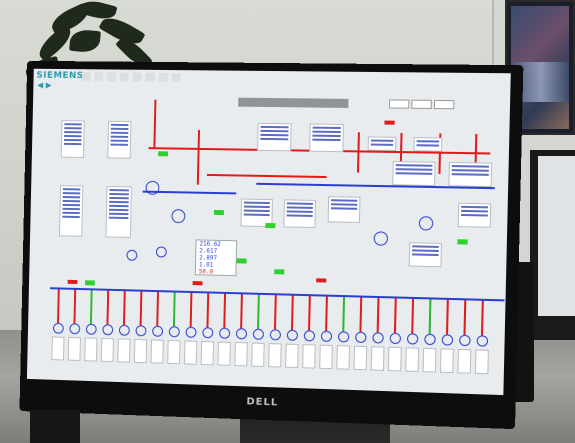 This screenshot has height=443, width=575. What do you see at coordinates (55, 426) in the screenshot?
I see `speaker-left` at bounding box center [55, 426].